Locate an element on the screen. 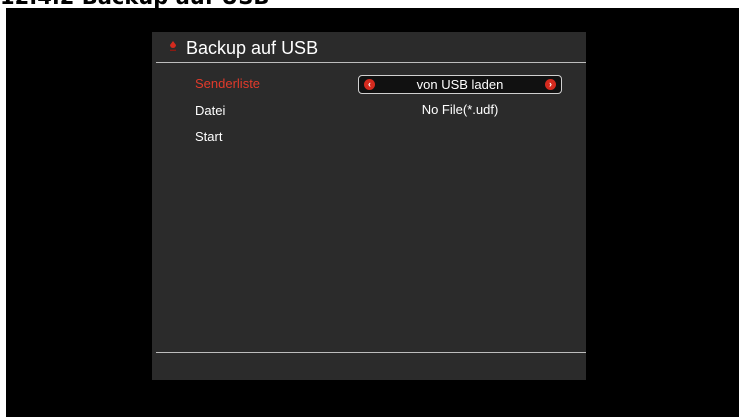 The width and height of the screenshot is (739, 417). datei-label: Datei is located at coordinates (210, 110).